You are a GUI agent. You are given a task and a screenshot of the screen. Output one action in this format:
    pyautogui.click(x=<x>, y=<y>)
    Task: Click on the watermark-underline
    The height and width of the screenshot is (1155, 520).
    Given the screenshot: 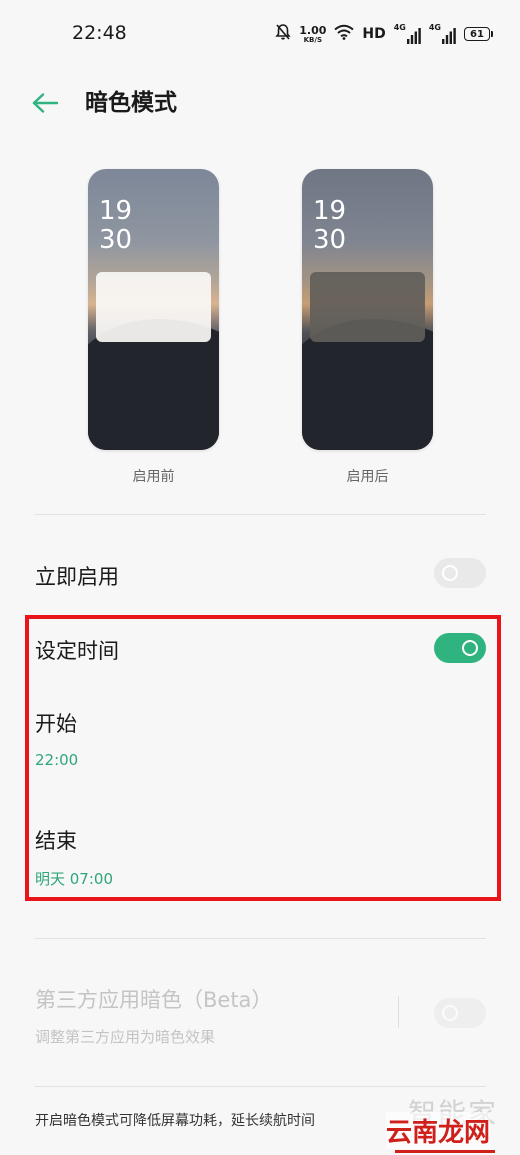 What is the action you would take?
    pyautogui.click(x=445, y=1151)
    